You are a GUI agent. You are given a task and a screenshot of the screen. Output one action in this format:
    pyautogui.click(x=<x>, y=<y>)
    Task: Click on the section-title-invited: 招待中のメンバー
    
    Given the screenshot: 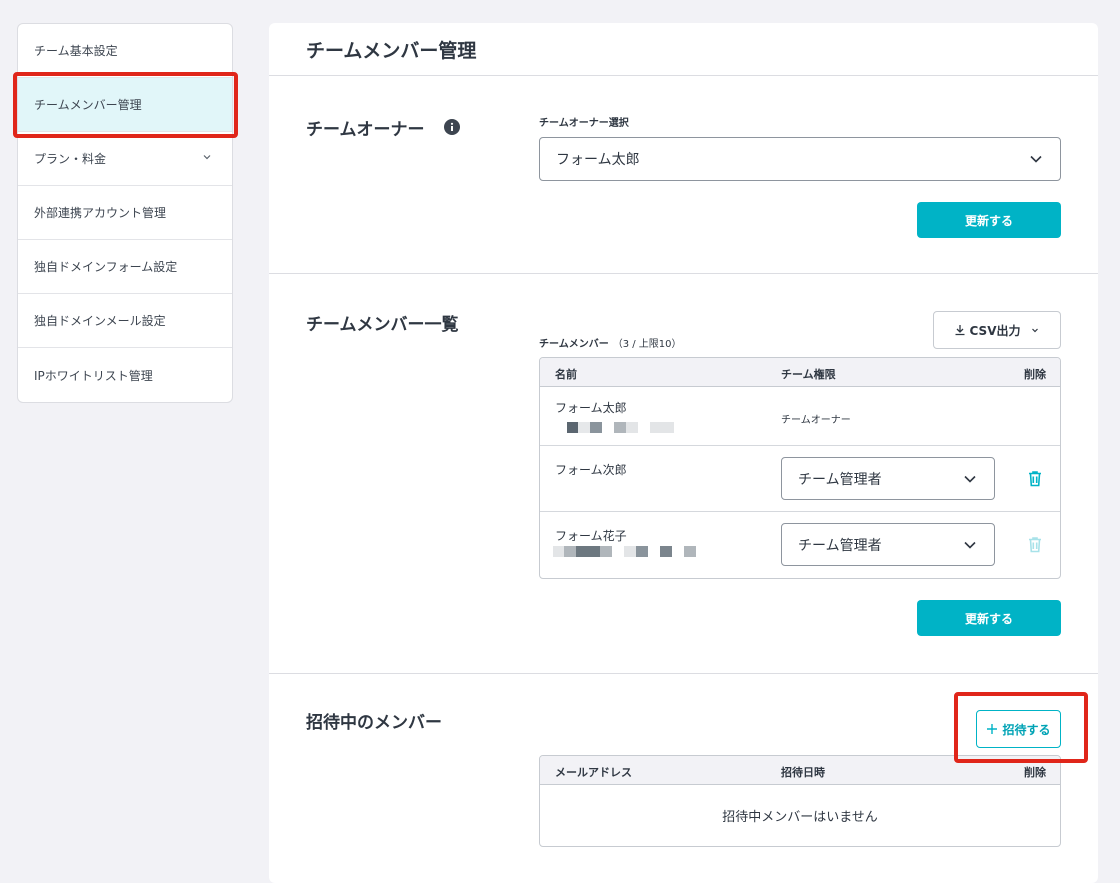 What is the action you would take?
    pyautogui.click(x=374, y=723)
    